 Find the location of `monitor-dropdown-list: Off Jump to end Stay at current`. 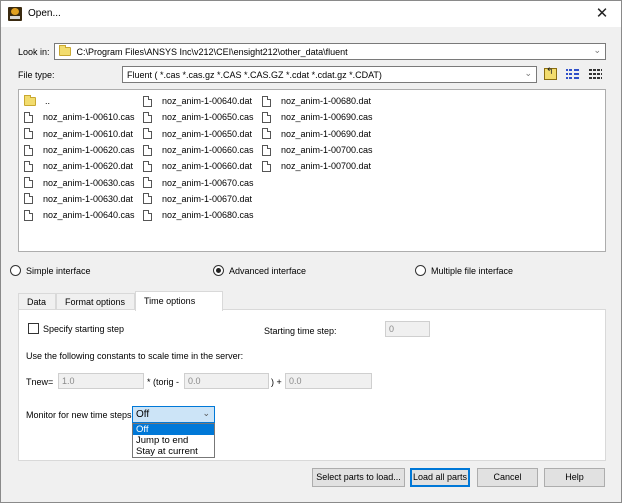

monitor-dropdown-list: Off Jump to end Stay at current is located at coordinates (173, 440).